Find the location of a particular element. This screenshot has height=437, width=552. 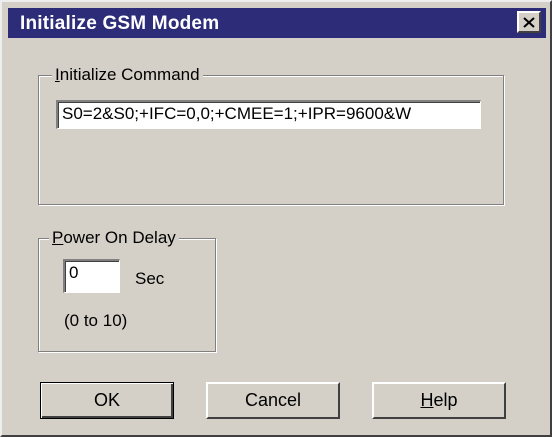

cancel-button: Cancel is located at coordinates (273, 400).